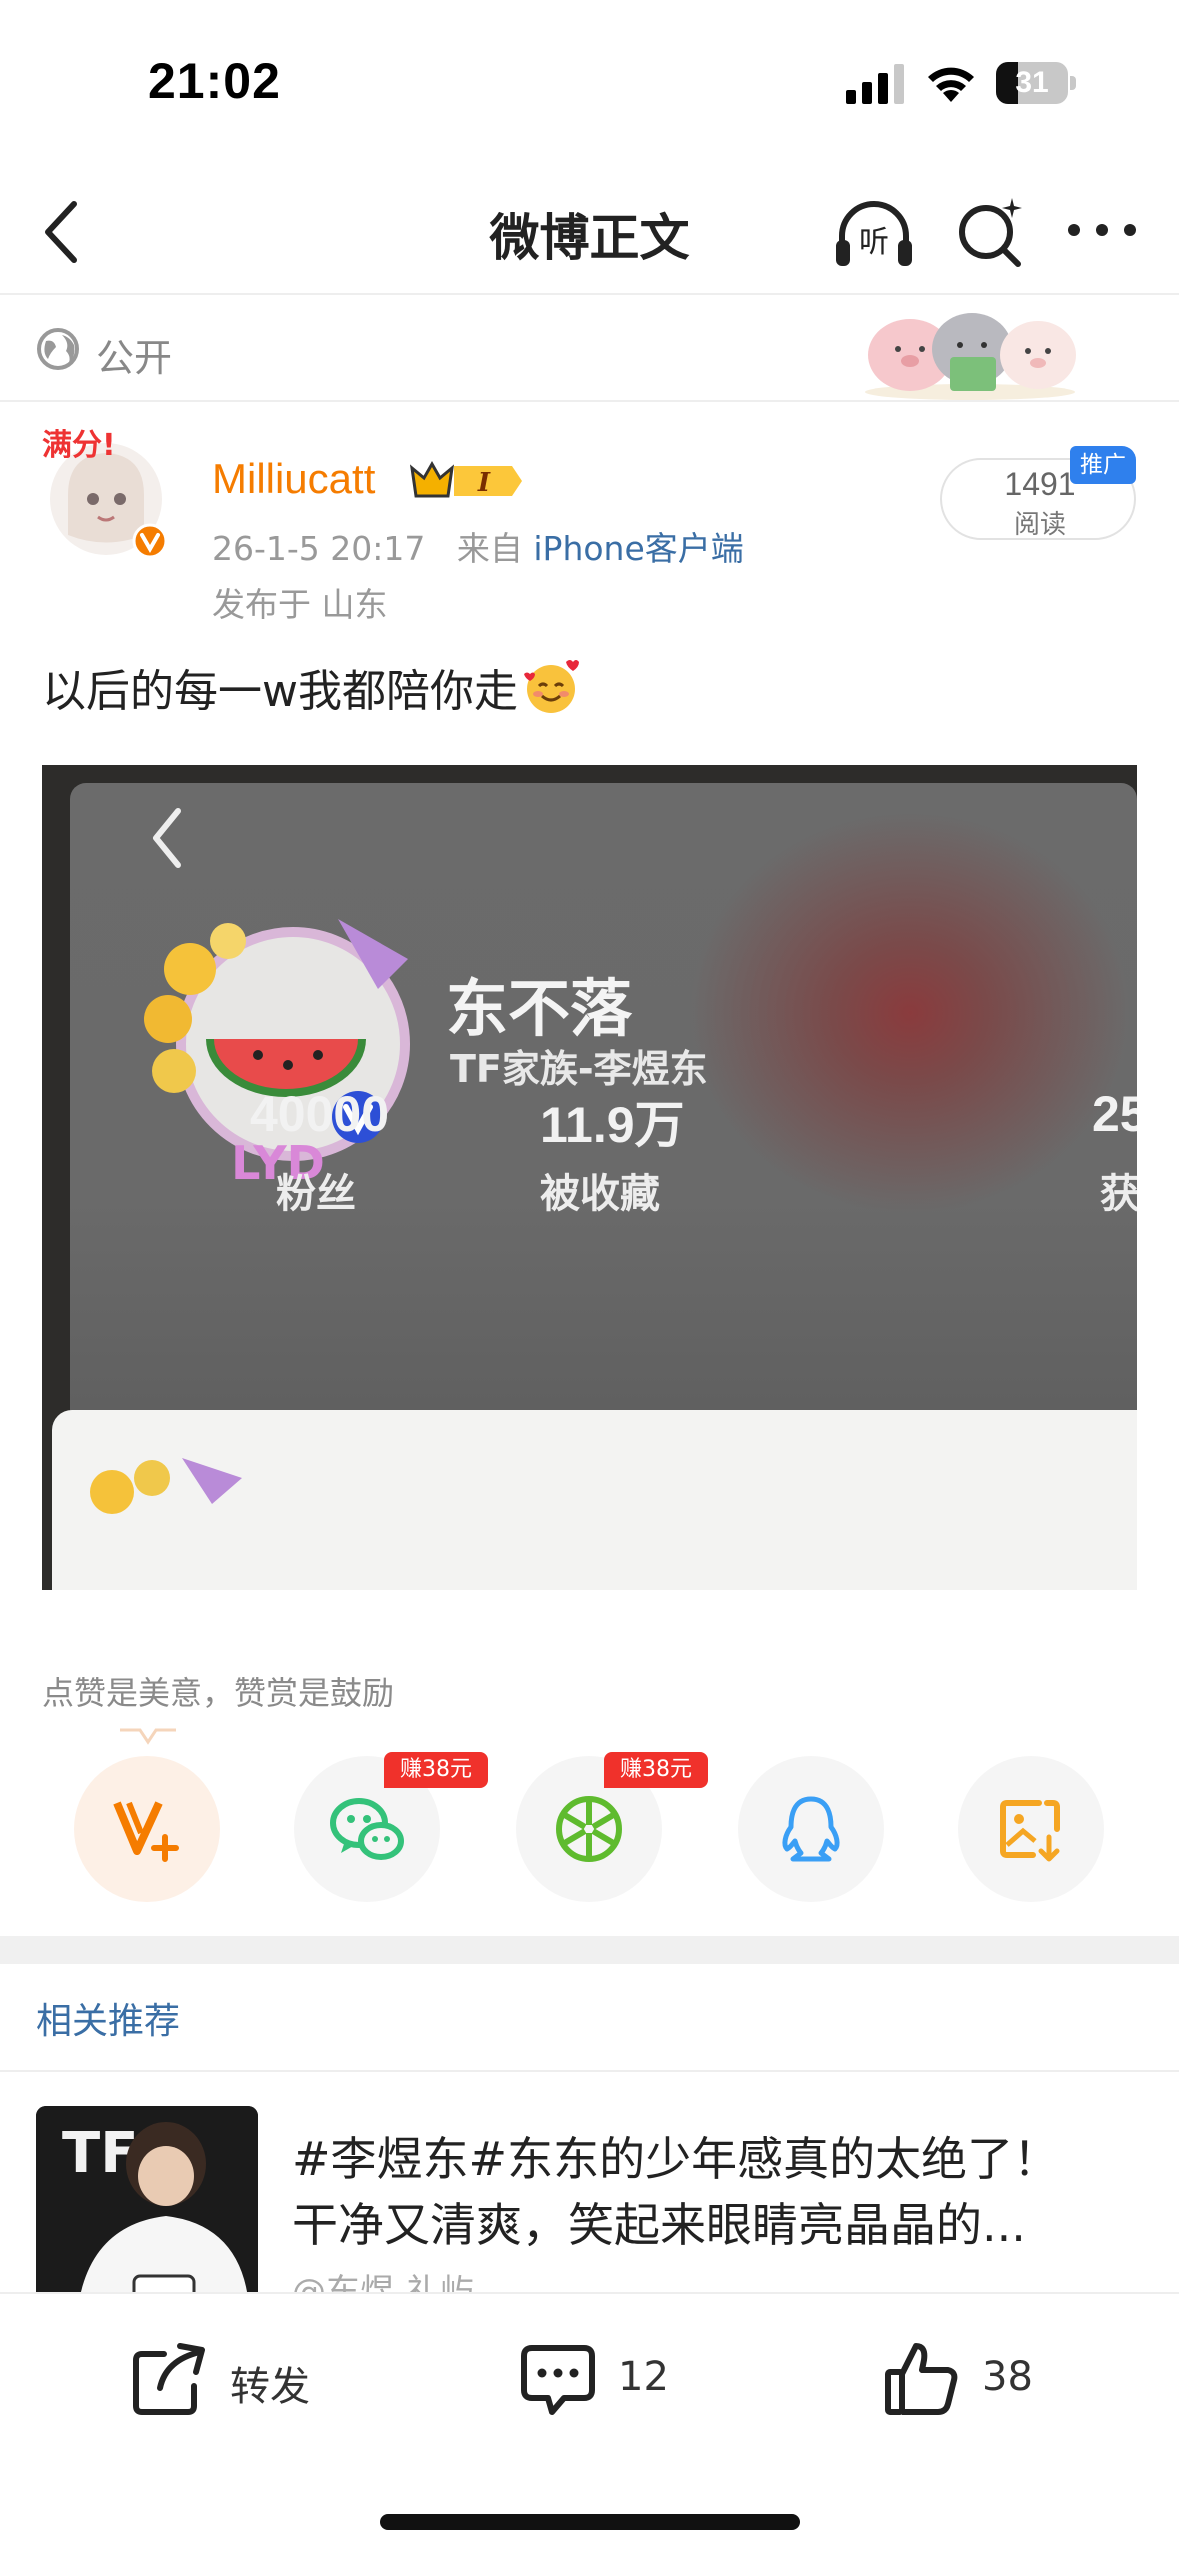 Image resolution: width=1179 pixels, height=2556 pixels. Describe the element at coordinates (875, 84) in the screenshot. I see `cellular-signal-icon` at that location.